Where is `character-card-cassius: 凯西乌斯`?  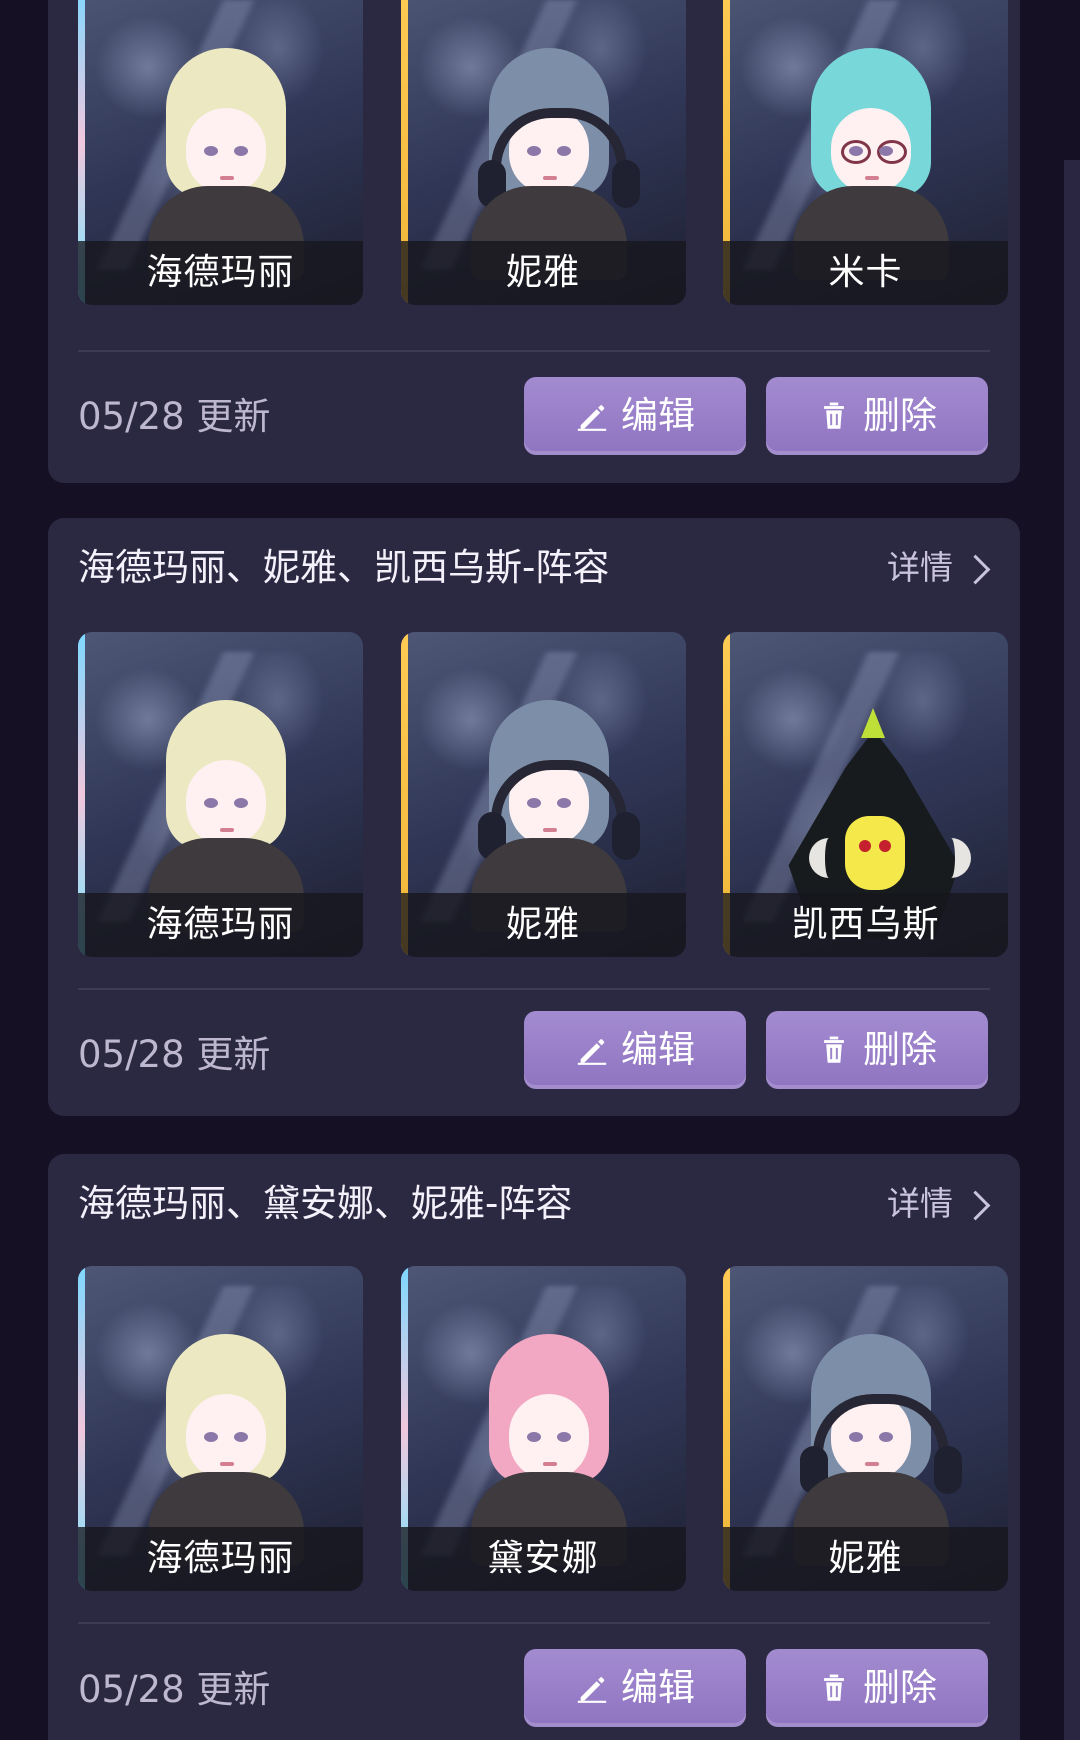
character-card-cassius: 凯西乌斯 is located at coordinates (865, 794).